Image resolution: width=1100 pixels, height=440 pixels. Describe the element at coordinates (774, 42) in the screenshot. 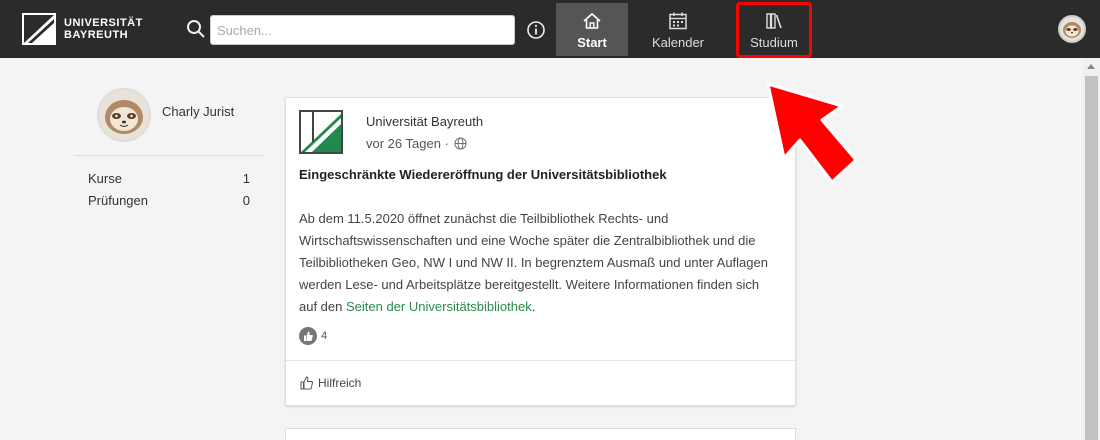

I see `nav-tab-studium-label: Studium` at that location.